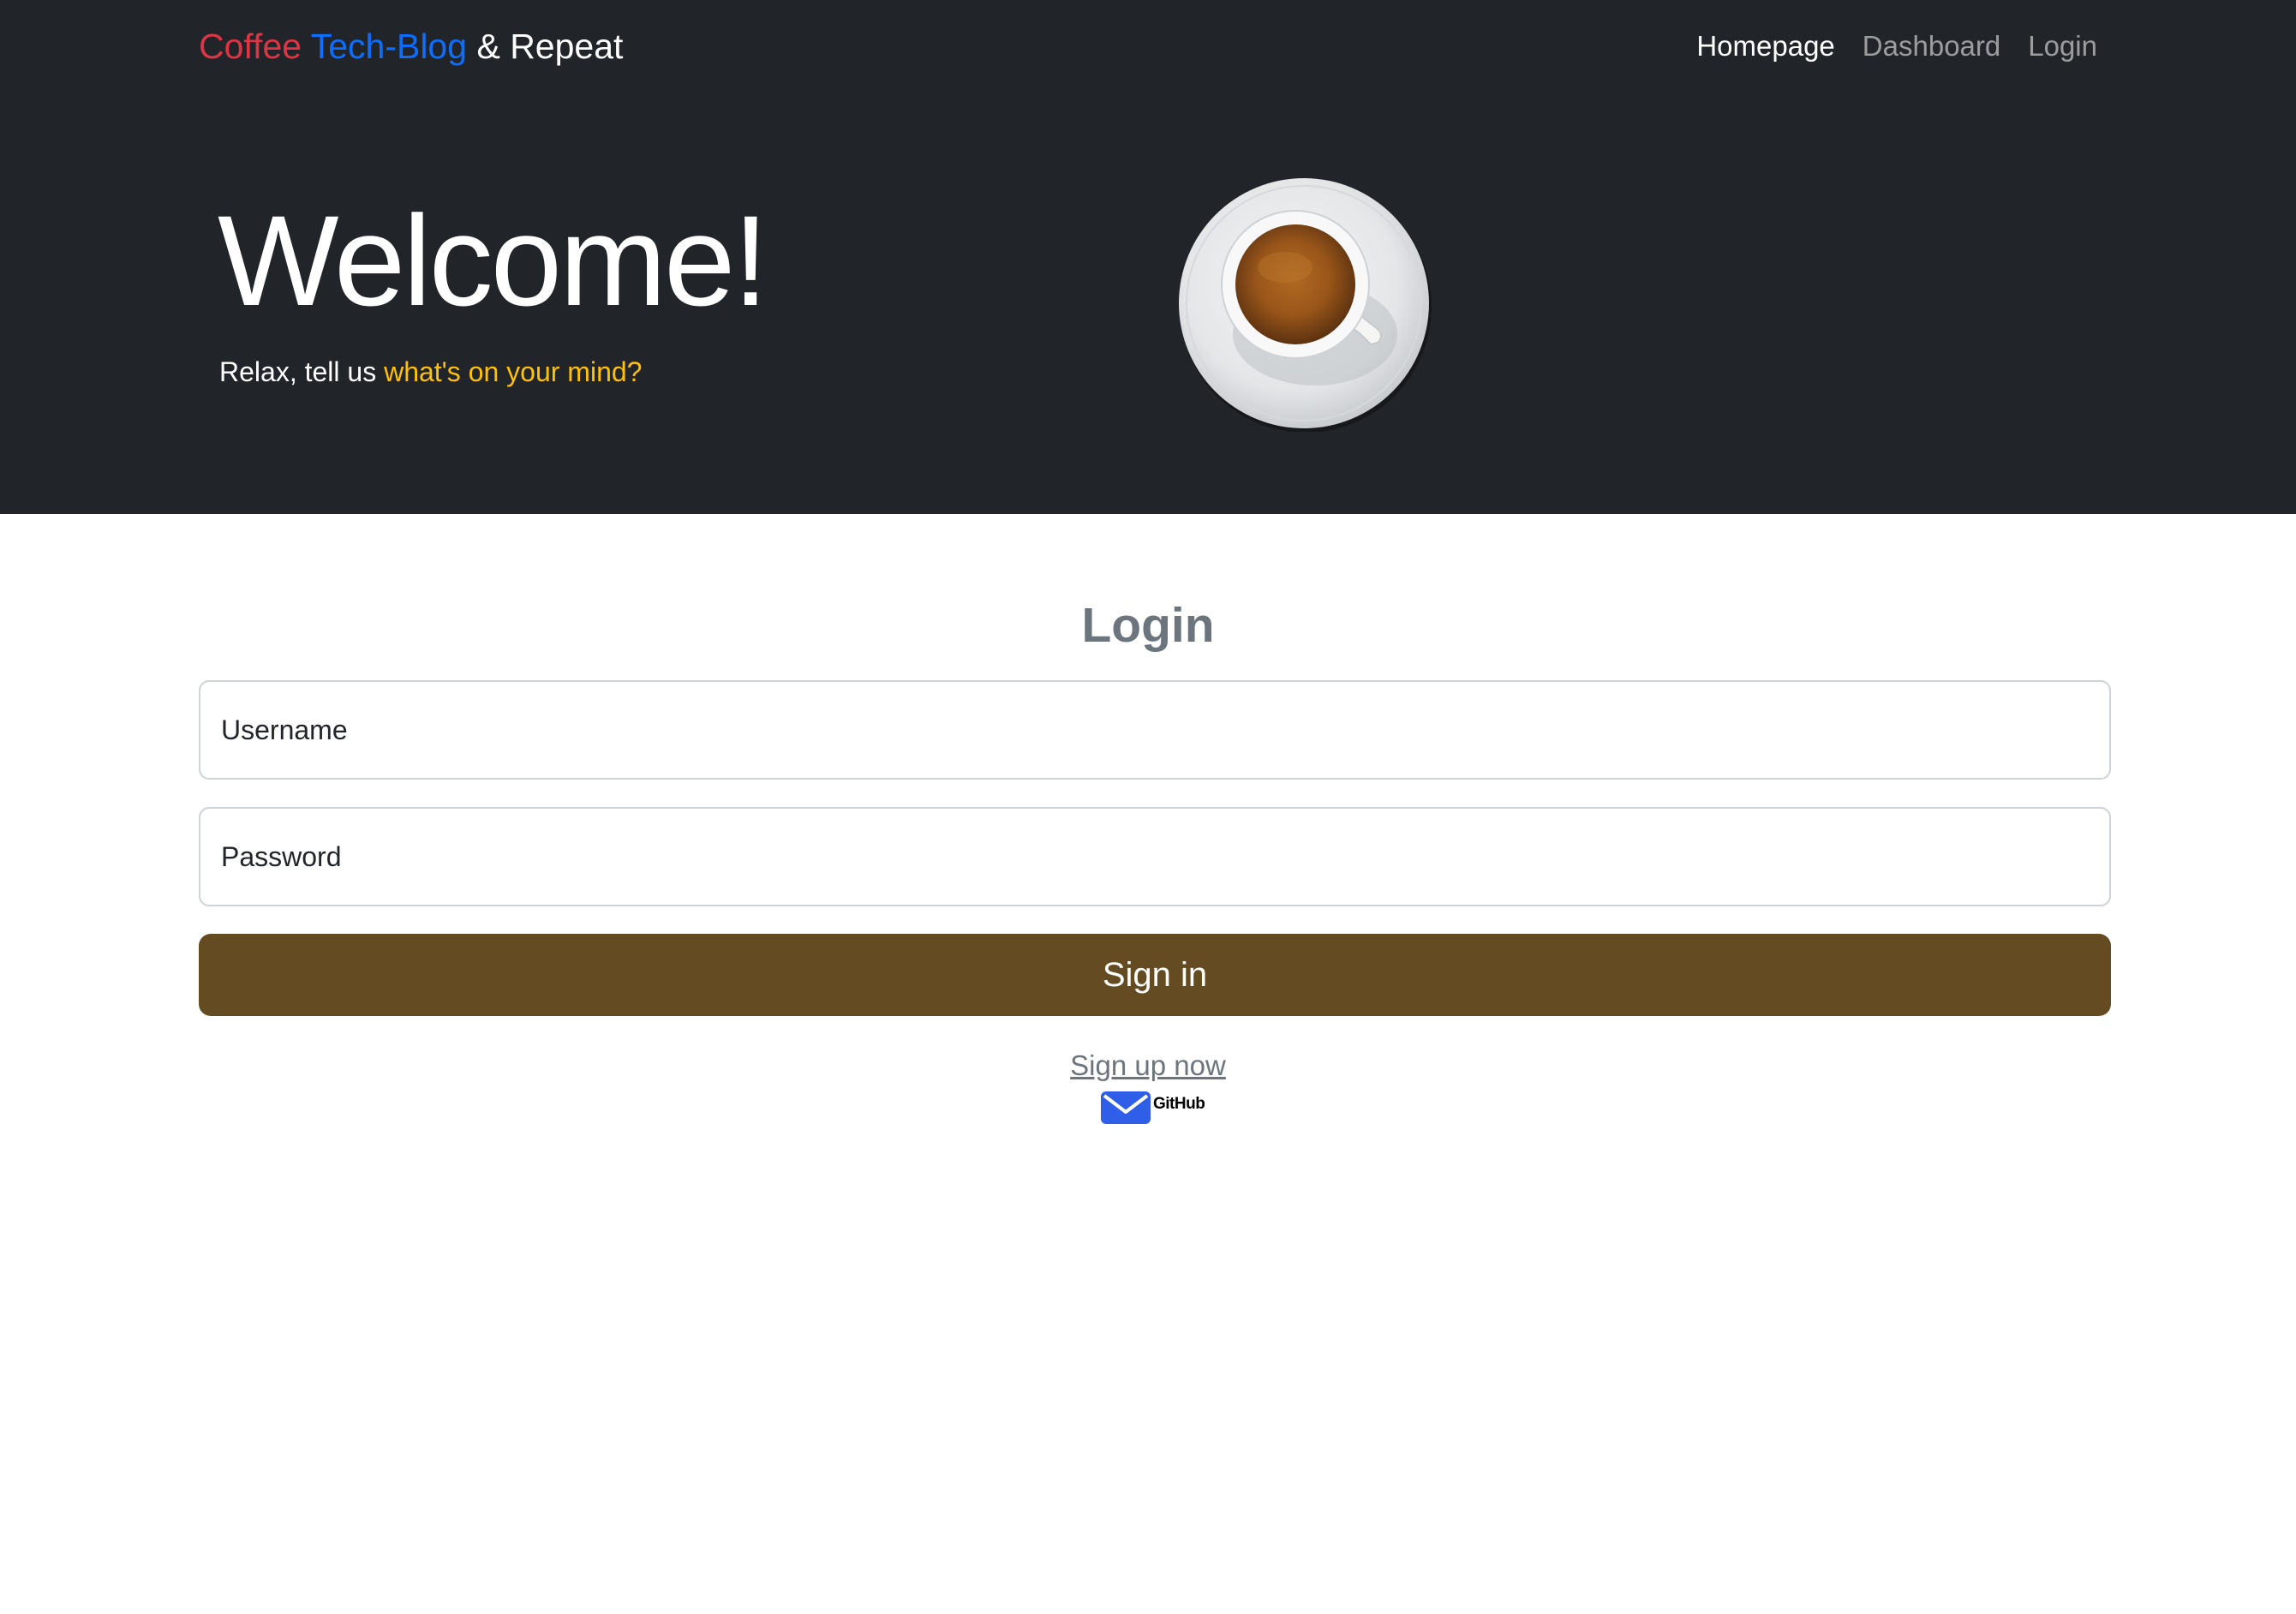  Describe the element at coordinates (1155, 975) in the screenshot. I see `sign-in-button: Sign in` at that location.